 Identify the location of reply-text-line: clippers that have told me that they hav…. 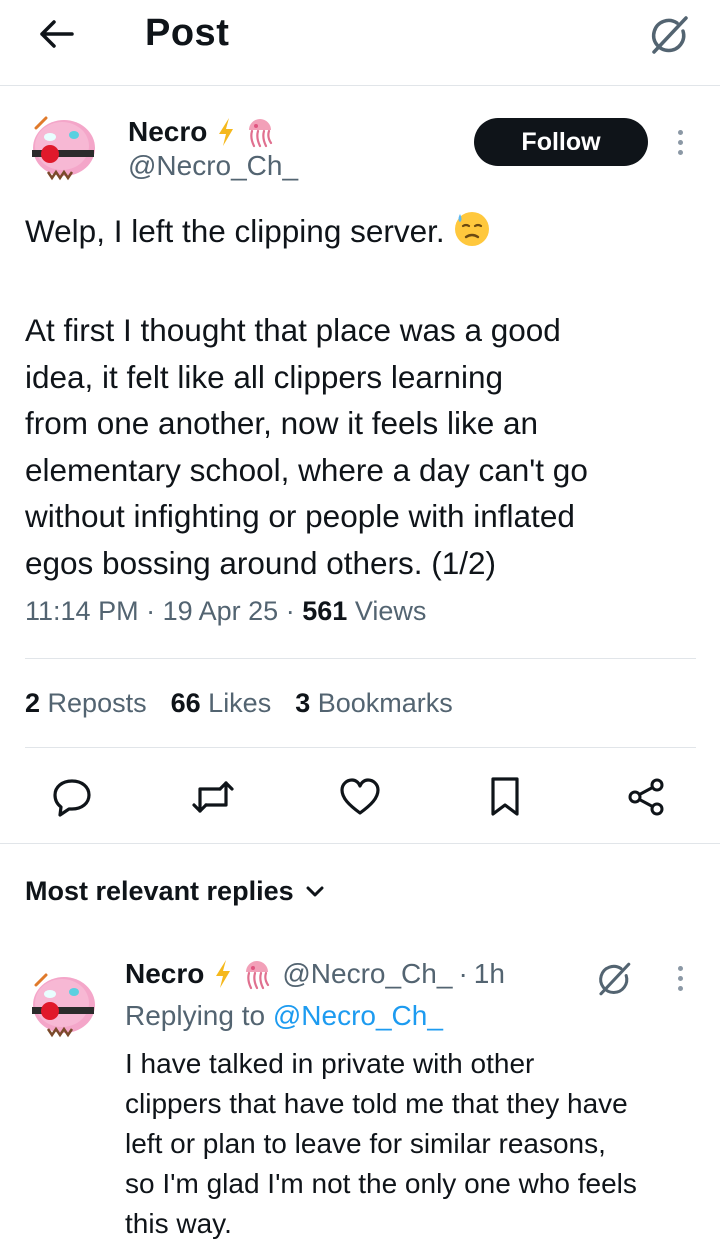
(376, 1103).